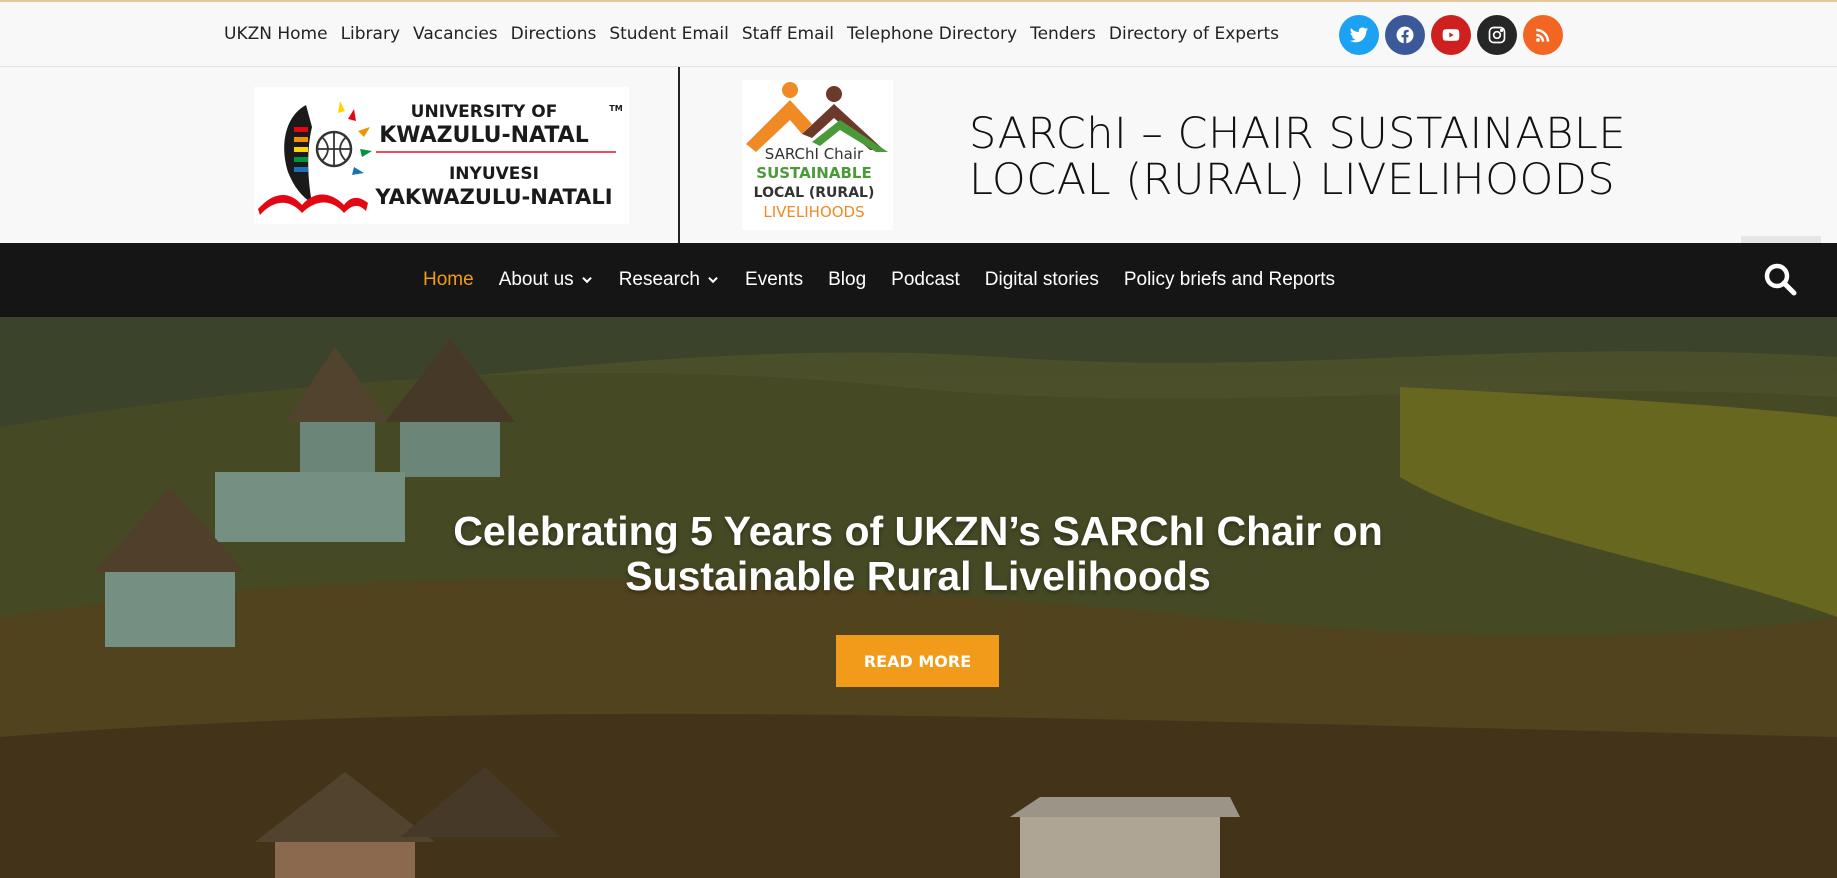 This screenshot has width=1837, height=878. I want to click on social-links, so click(1451, 35).